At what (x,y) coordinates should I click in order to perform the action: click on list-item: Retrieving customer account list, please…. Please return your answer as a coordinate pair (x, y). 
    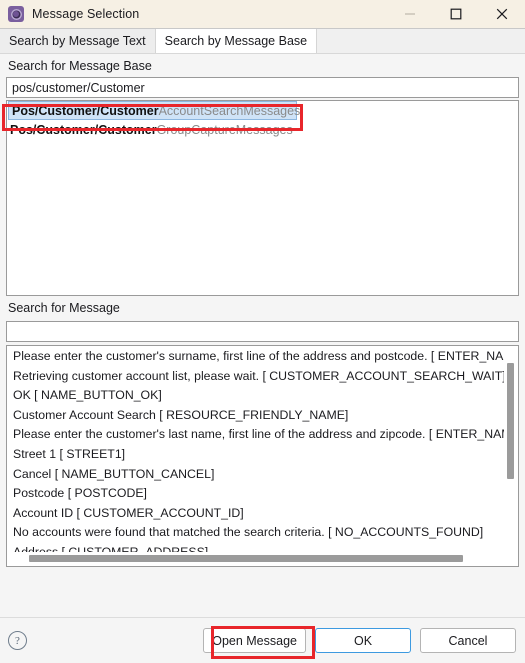
    Looking at the image, I should click on (255, 377).